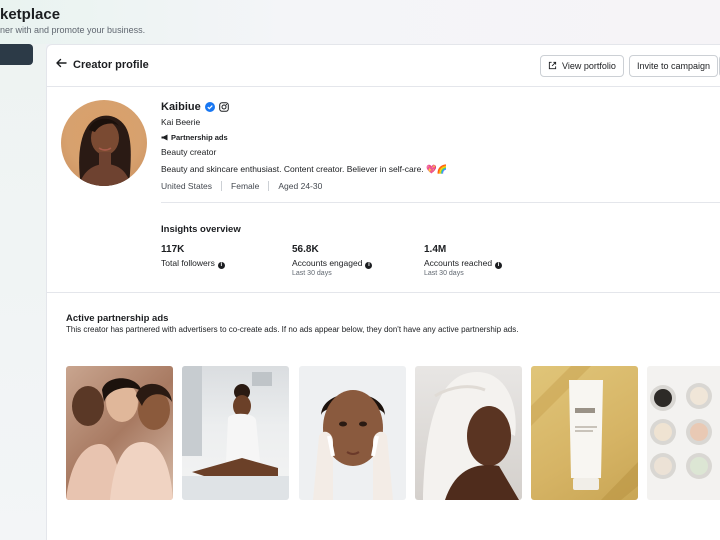 The width and height of the screenshot is (720, 540). Describe the element at coordinates (584, 433) in the screenshot. I see `ad-thumbnail-product-tube` at that location.